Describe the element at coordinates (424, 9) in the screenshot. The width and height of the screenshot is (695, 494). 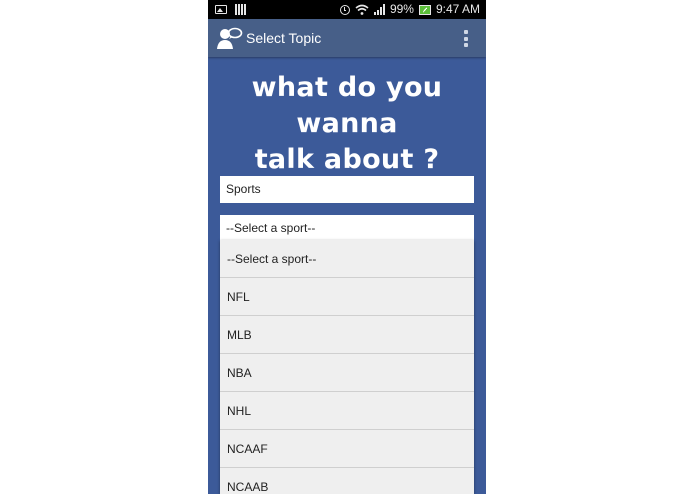
I see `battery-charging-icon` at that location.